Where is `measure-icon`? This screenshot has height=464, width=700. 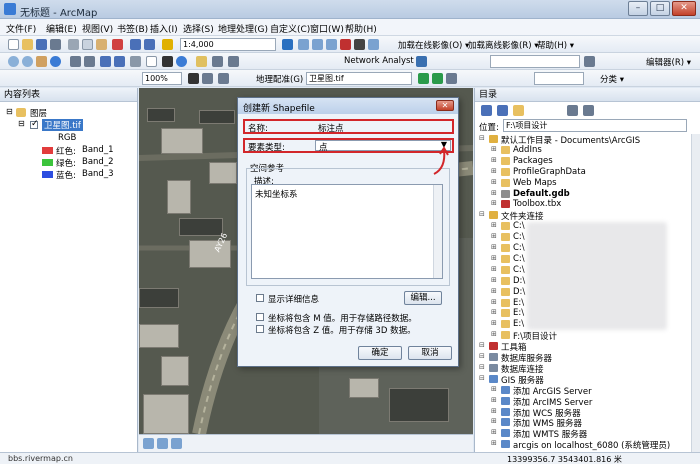
measure-icon is located at coordinates (217, 61).